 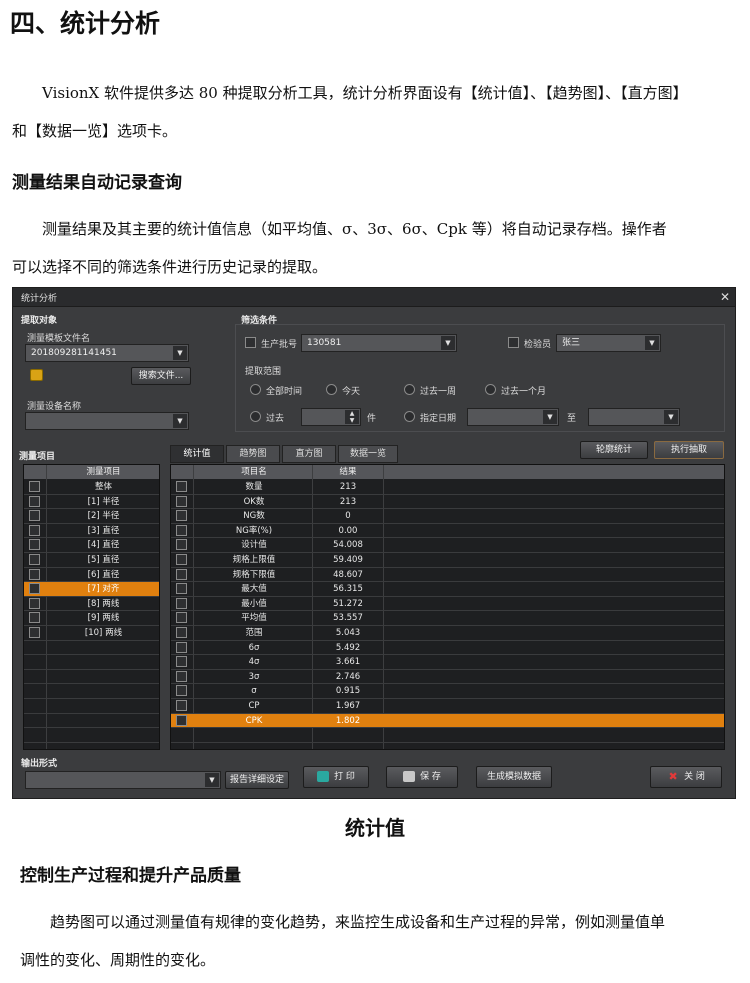 What do you see at coordinates (107, 353) in the screenshot?
I see `template-file-select: 201809281141451 ▼` at bounding box center [107, 353].